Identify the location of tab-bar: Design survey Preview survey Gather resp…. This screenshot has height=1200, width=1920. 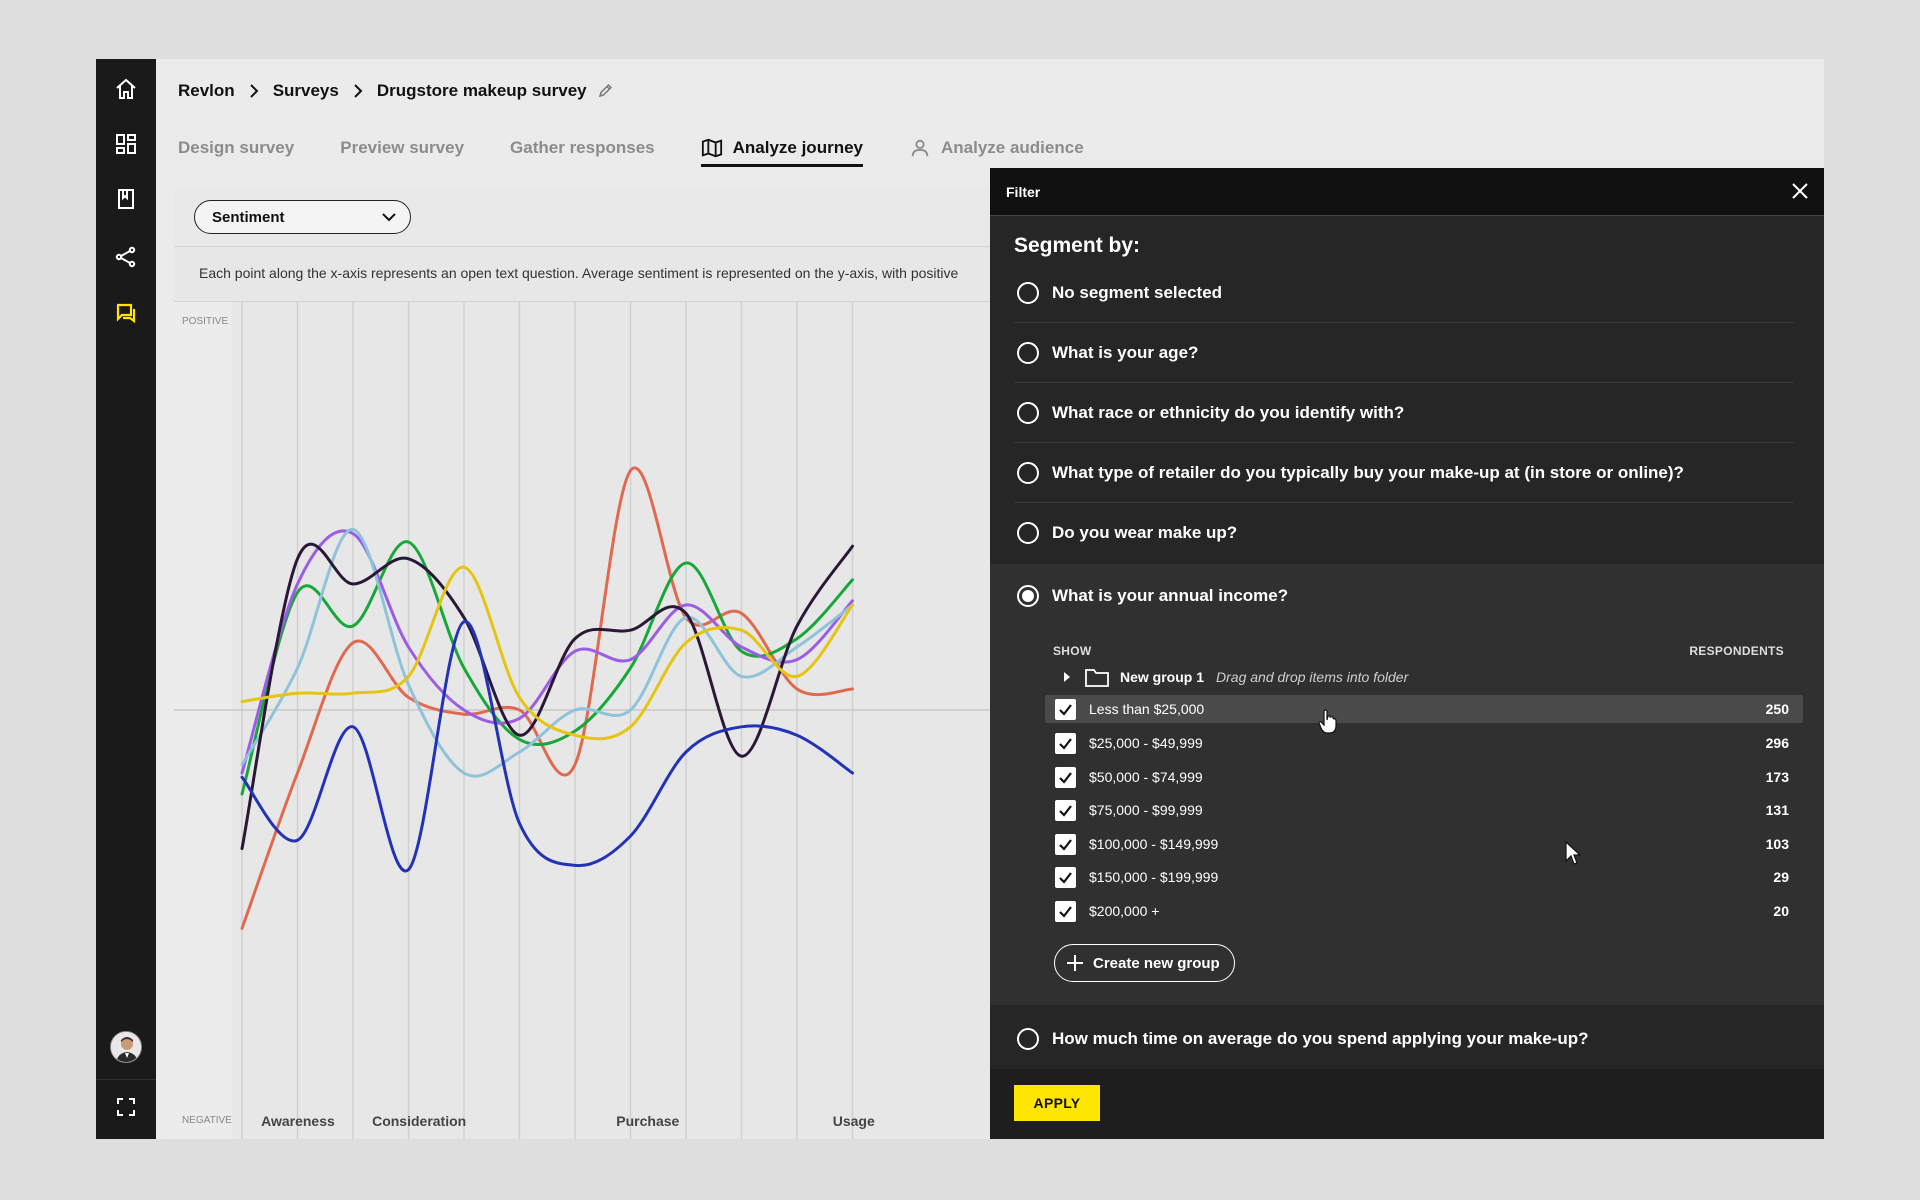
(654, 148).